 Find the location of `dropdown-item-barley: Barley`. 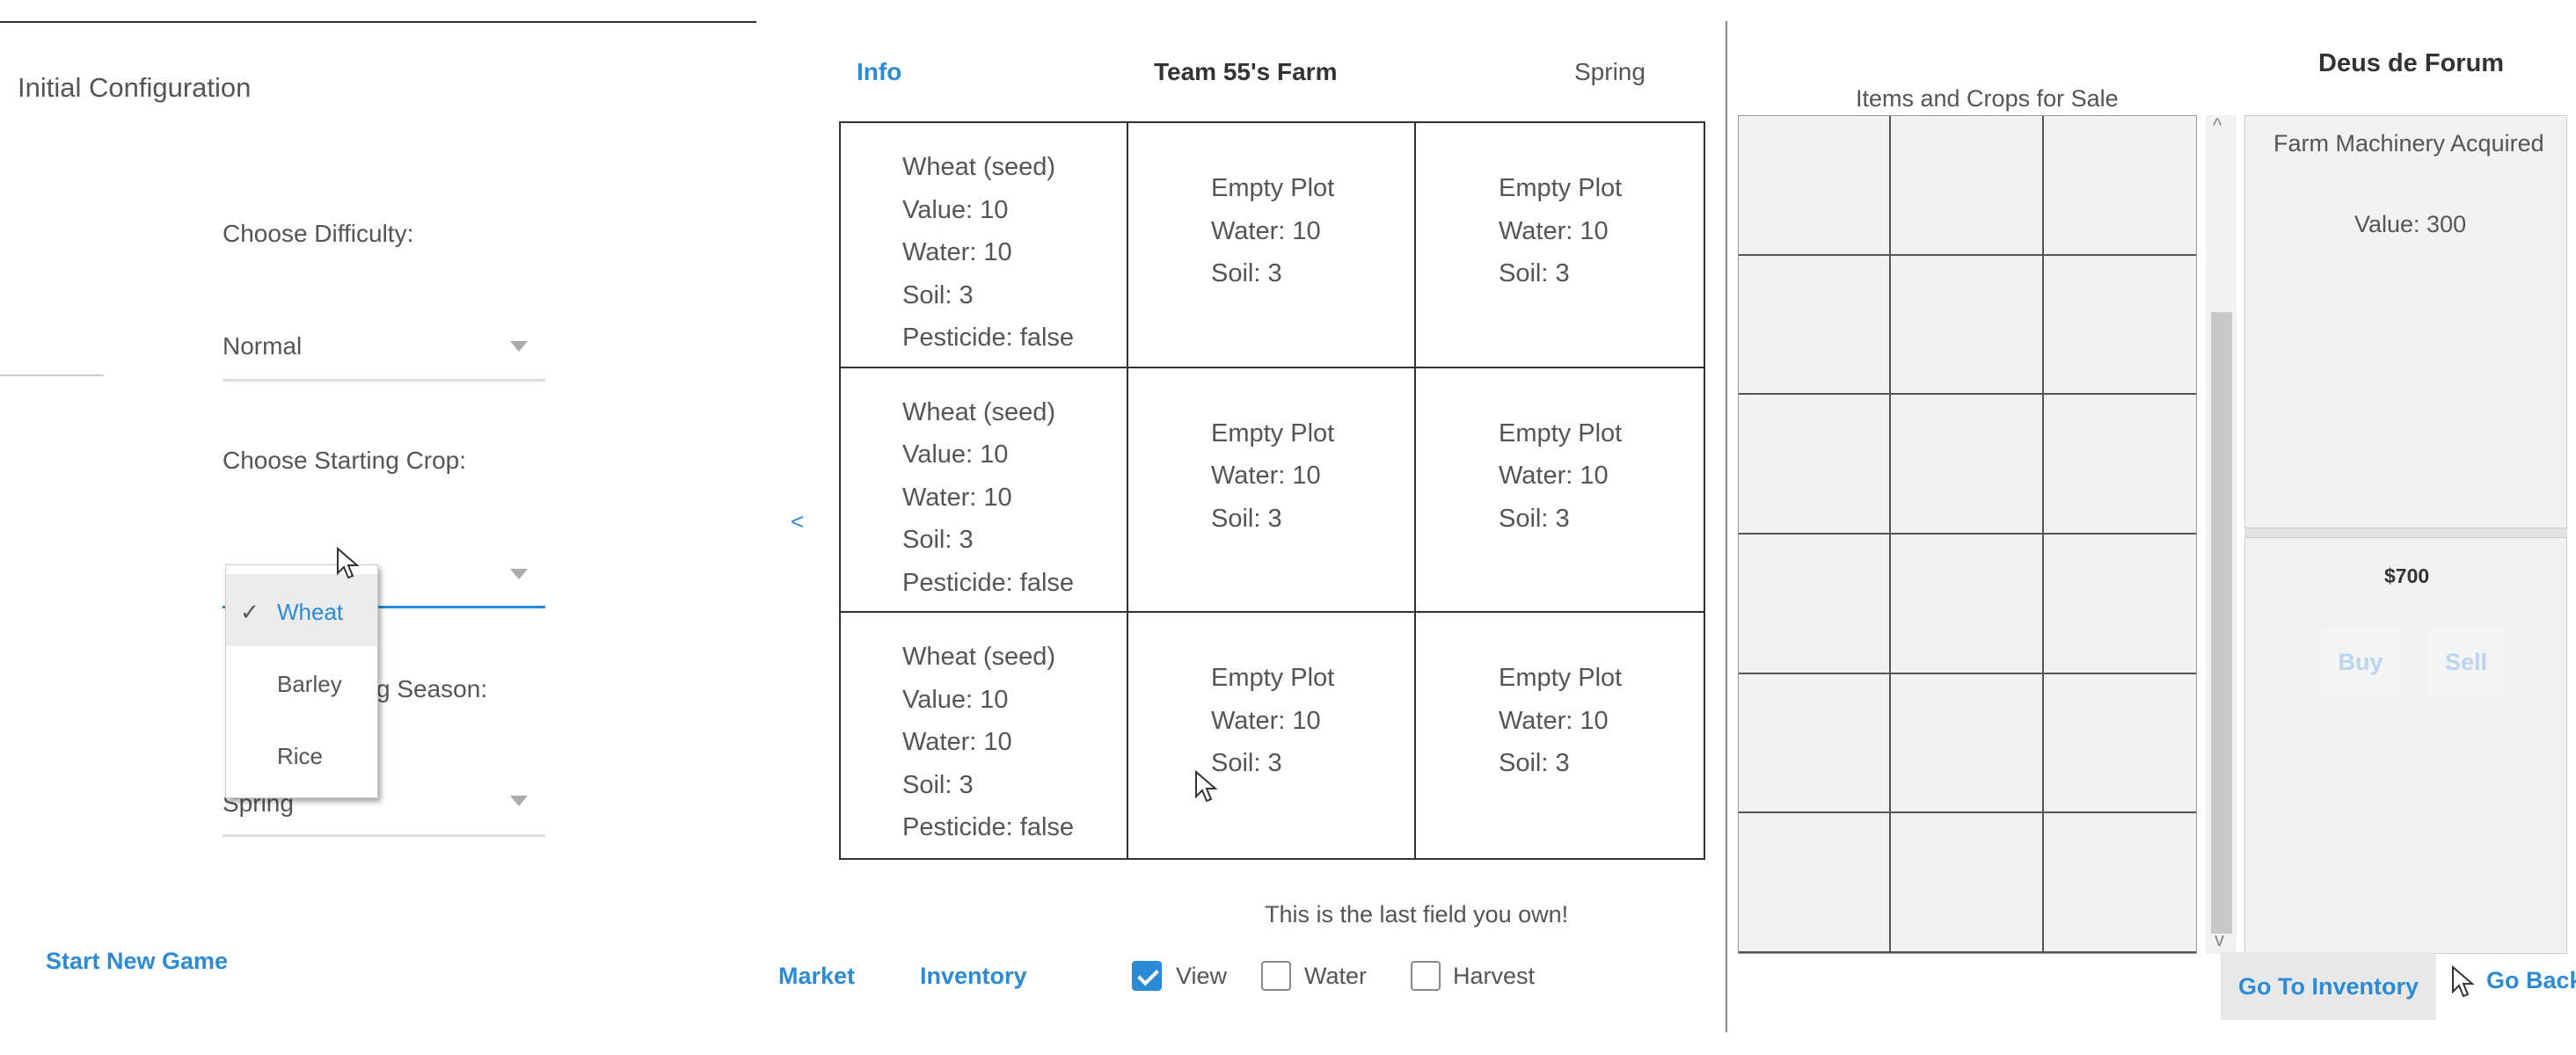

dropdown-item-barley: Barley is located at coordinates (301, 682).